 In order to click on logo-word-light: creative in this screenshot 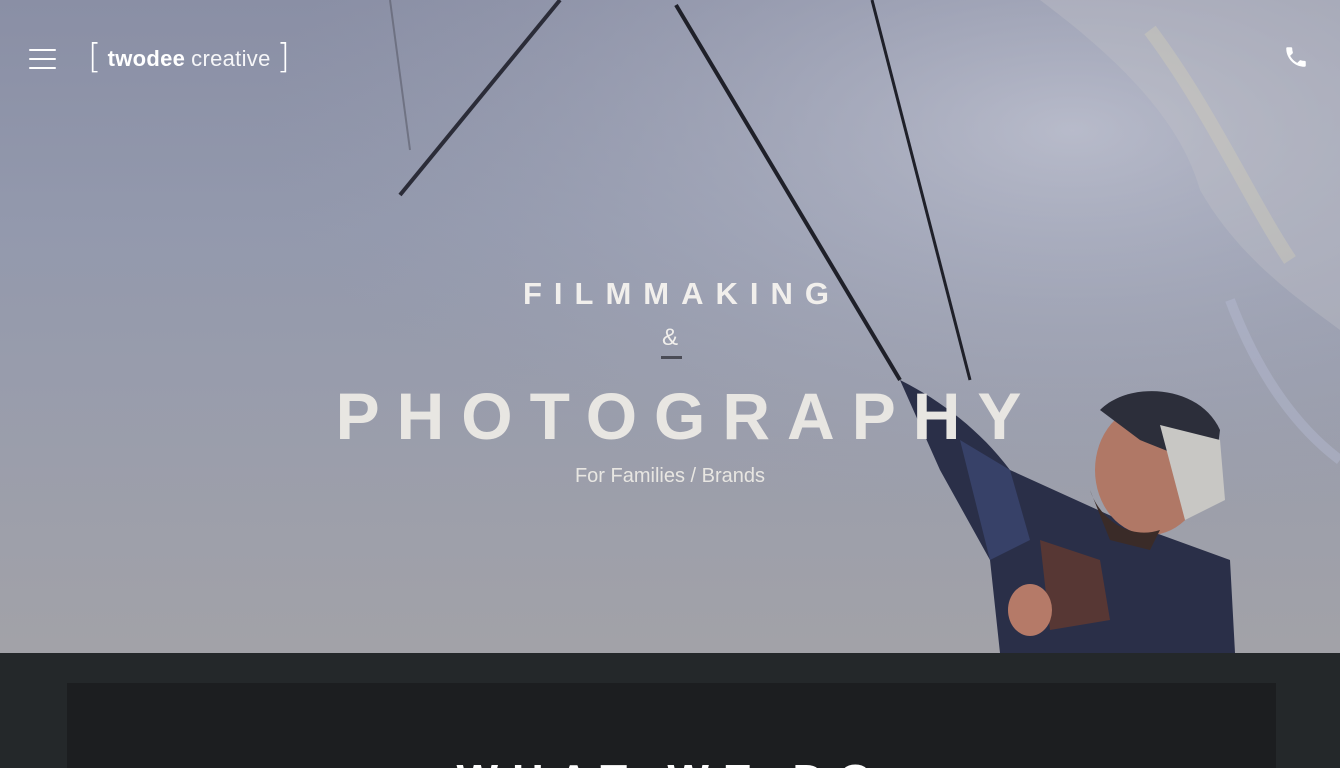, I will do `click(231, 58)`.